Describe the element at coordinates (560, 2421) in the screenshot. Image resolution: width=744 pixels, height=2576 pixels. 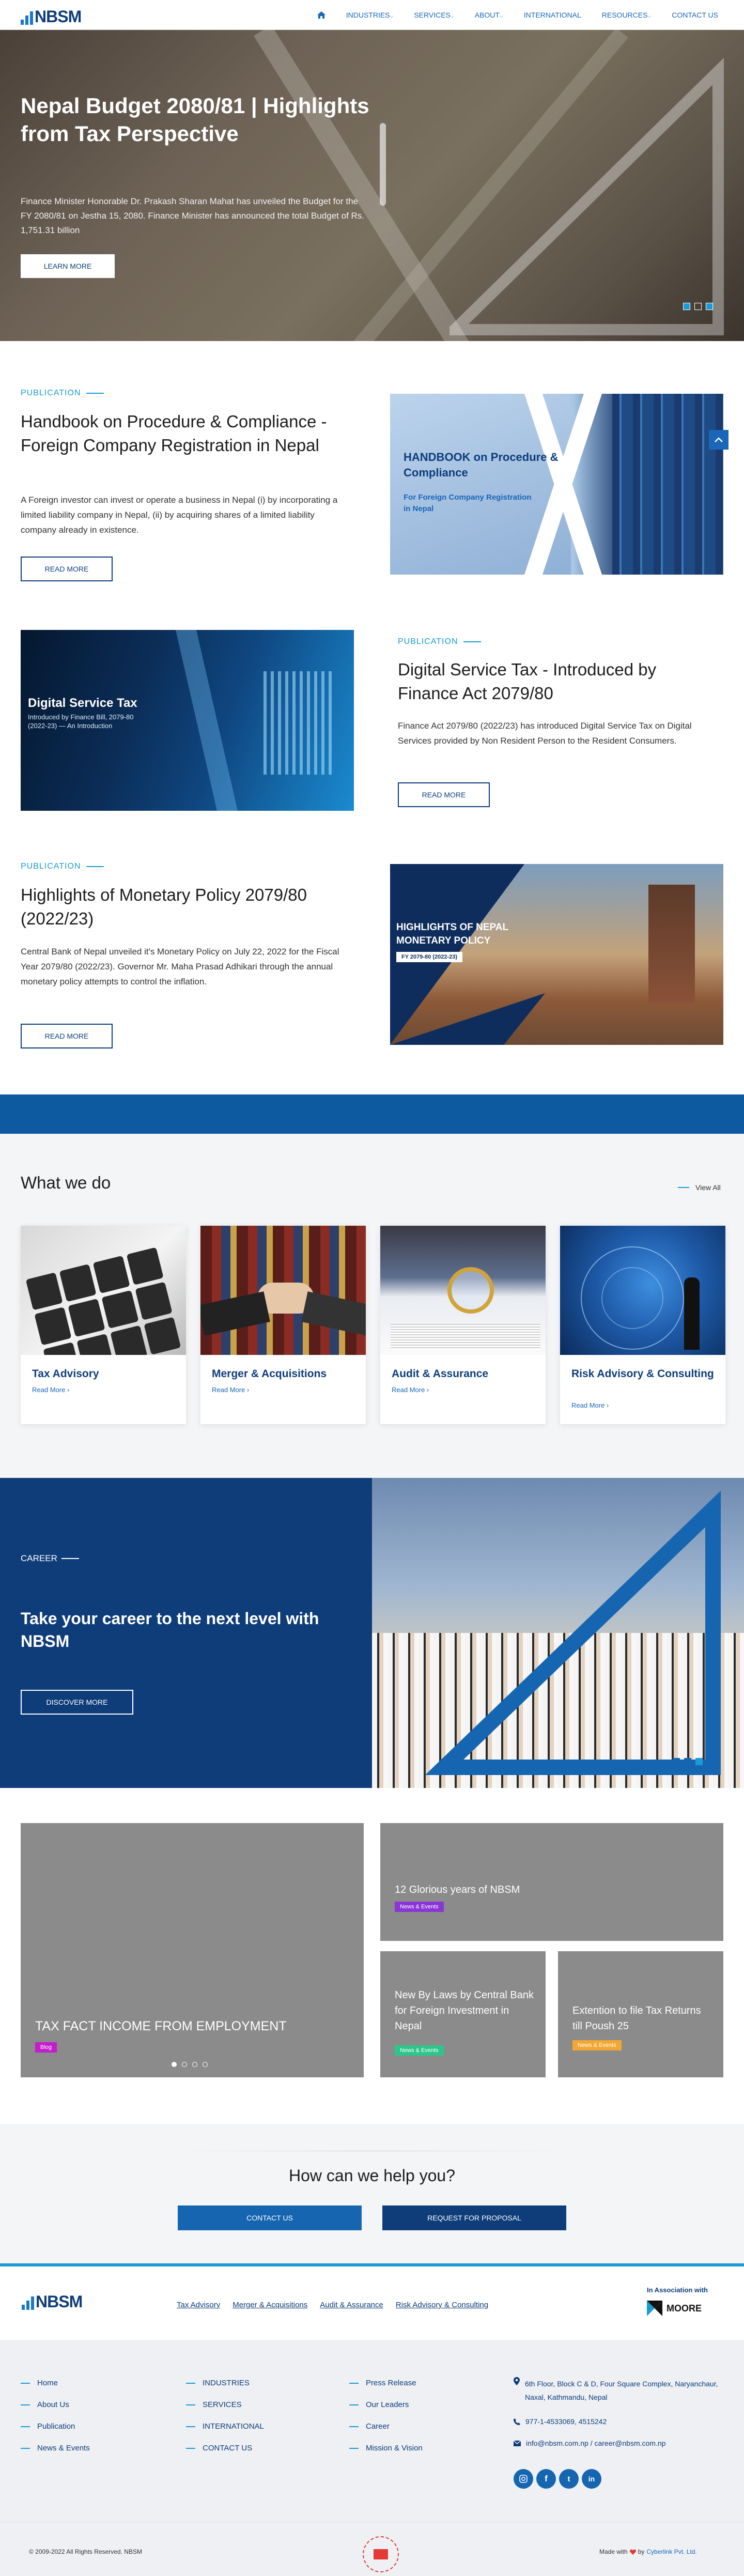
I see `footer-phone: 977-1-4533069, 4515242` at that location.